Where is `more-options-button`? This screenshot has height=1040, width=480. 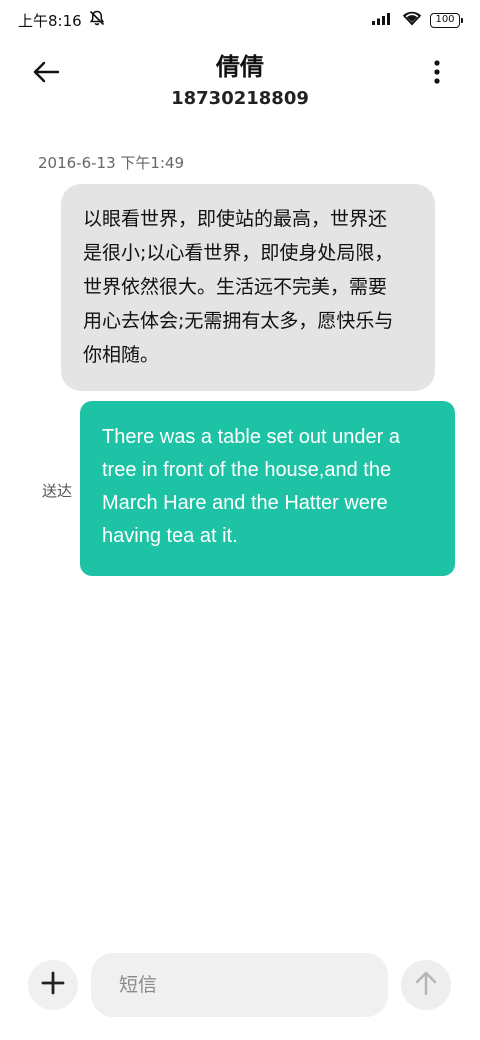
more-options-button is located at coordinates (437, 74).